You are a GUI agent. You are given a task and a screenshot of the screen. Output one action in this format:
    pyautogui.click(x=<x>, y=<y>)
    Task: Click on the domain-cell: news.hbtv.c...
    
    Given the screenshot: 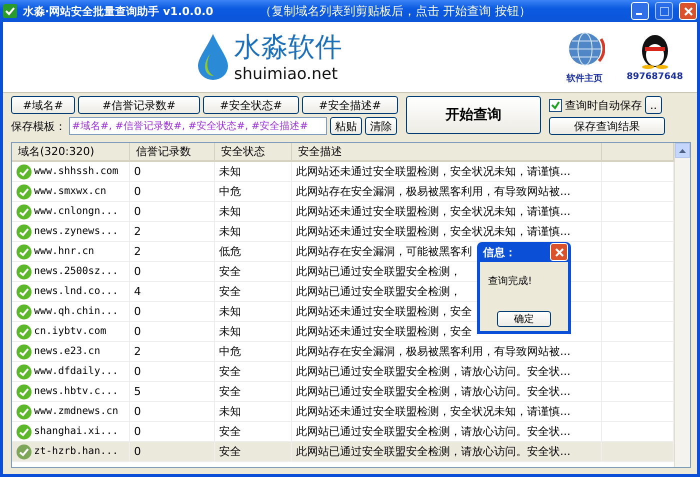 What is the action you would take?
    pyautogui.click(x=76, y=391)
    